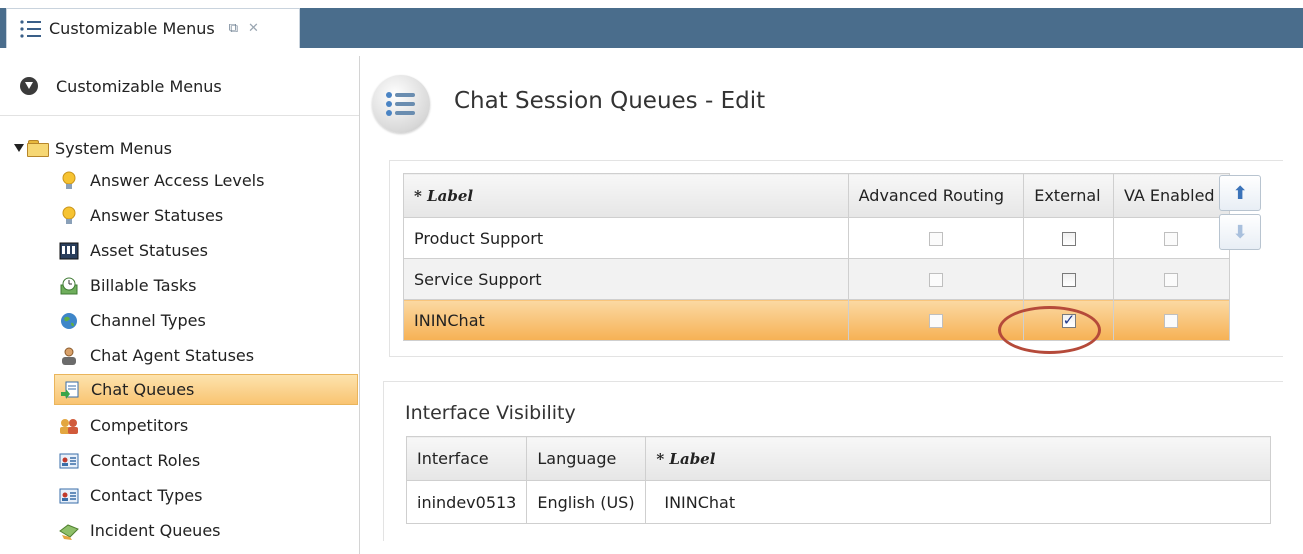 The image size is (1303, 554). What do you see at coordinates (401, 104) in the screenshot?
I see `menu-list-icon` at bounding box center [401, 104].